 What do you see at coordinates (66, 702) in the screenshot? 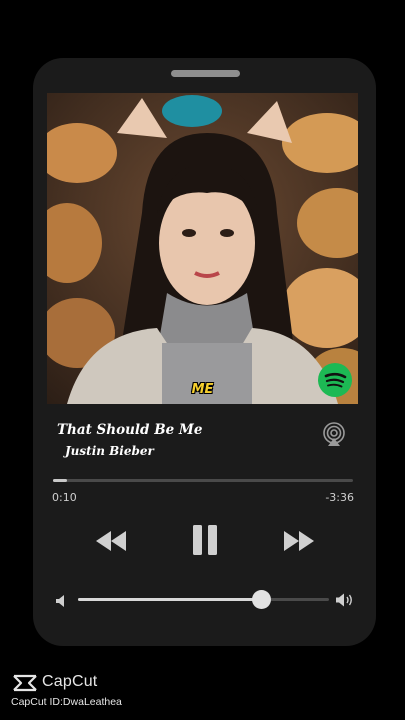
I see `capcut-id: CapCut ID:DwaLeathea` at bounding box center [66, 702].